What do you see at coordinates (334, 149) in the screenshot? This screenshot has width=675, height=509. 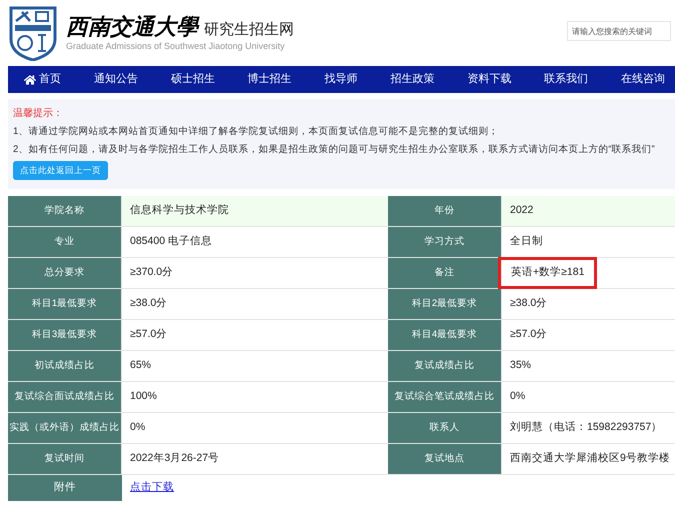 I see `notice-text: 2、如有任何问题，请及时与各学院招生工作人员联系，如果是招生政策的问题可与研究生招生办公室联系，联系方式请访问本页上方的“联系我们”` at bounding box center [334, 149].